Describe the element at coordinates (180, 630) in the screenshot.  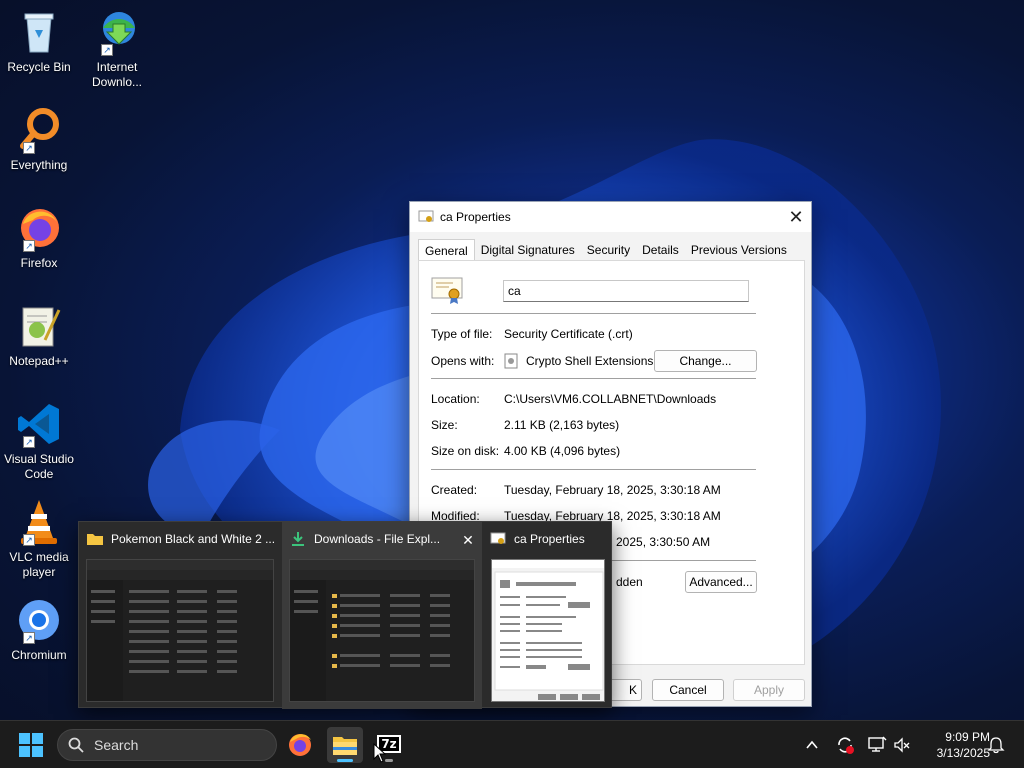
I see `thumbnail-preview-explorer` at that location.